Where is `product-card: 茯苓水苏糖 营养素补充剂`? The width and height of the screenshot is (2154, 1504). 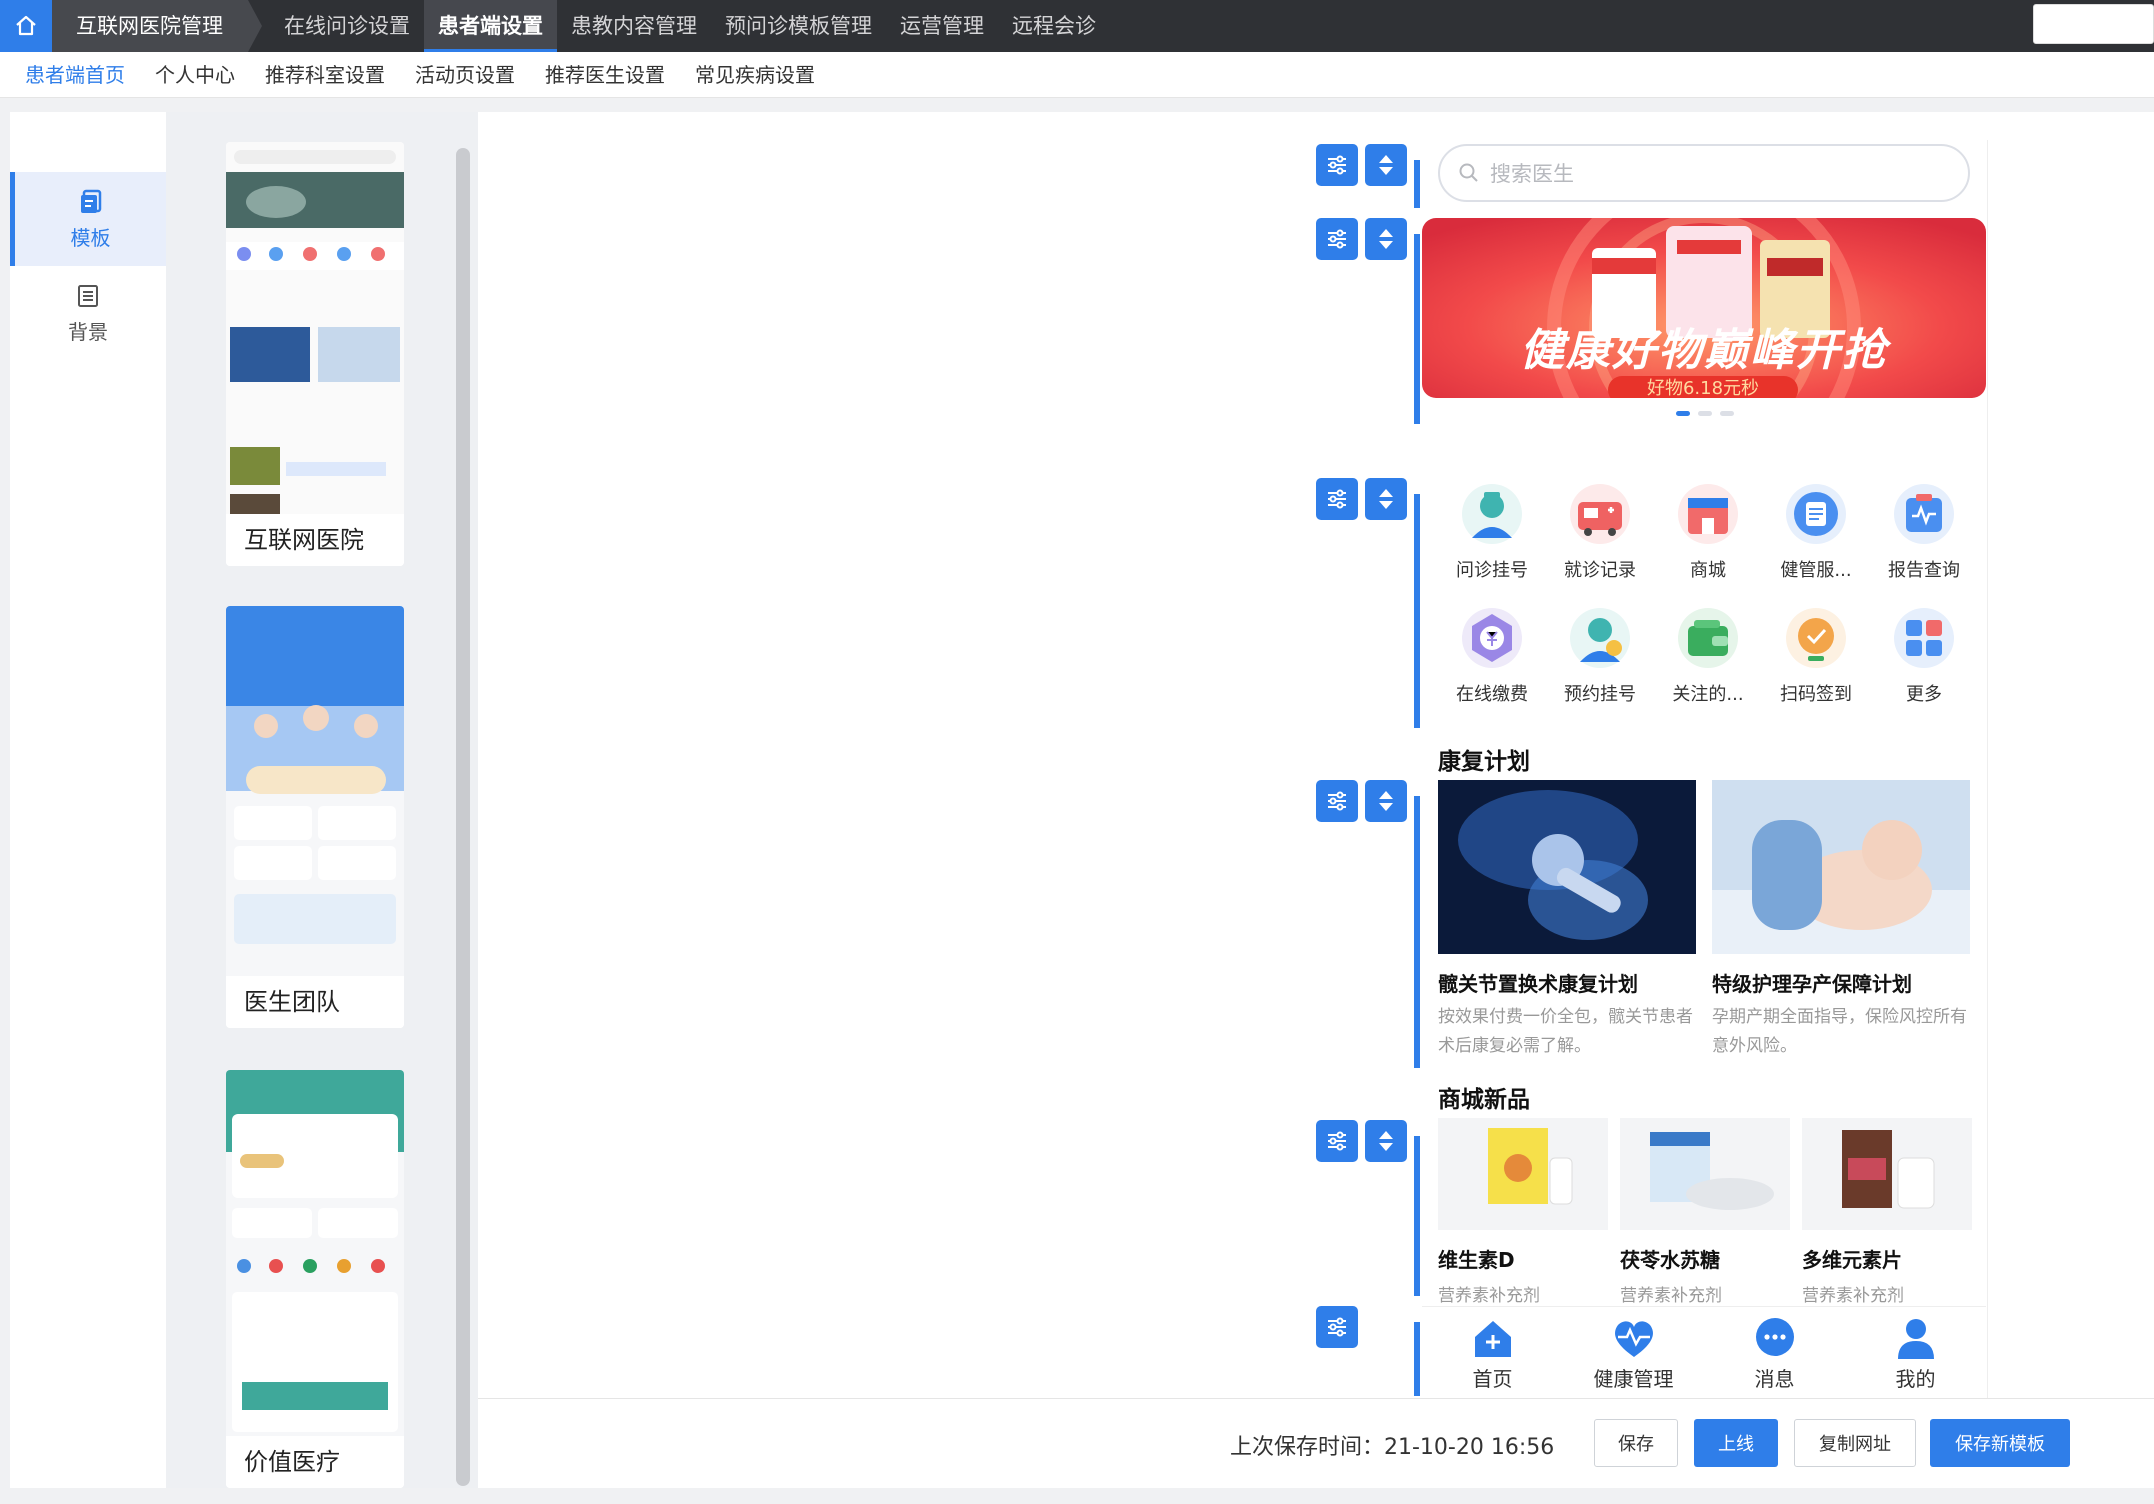
product-card: 茯苓水苏糖 营养素补充剂 is located at coordinates (1705, 1212).